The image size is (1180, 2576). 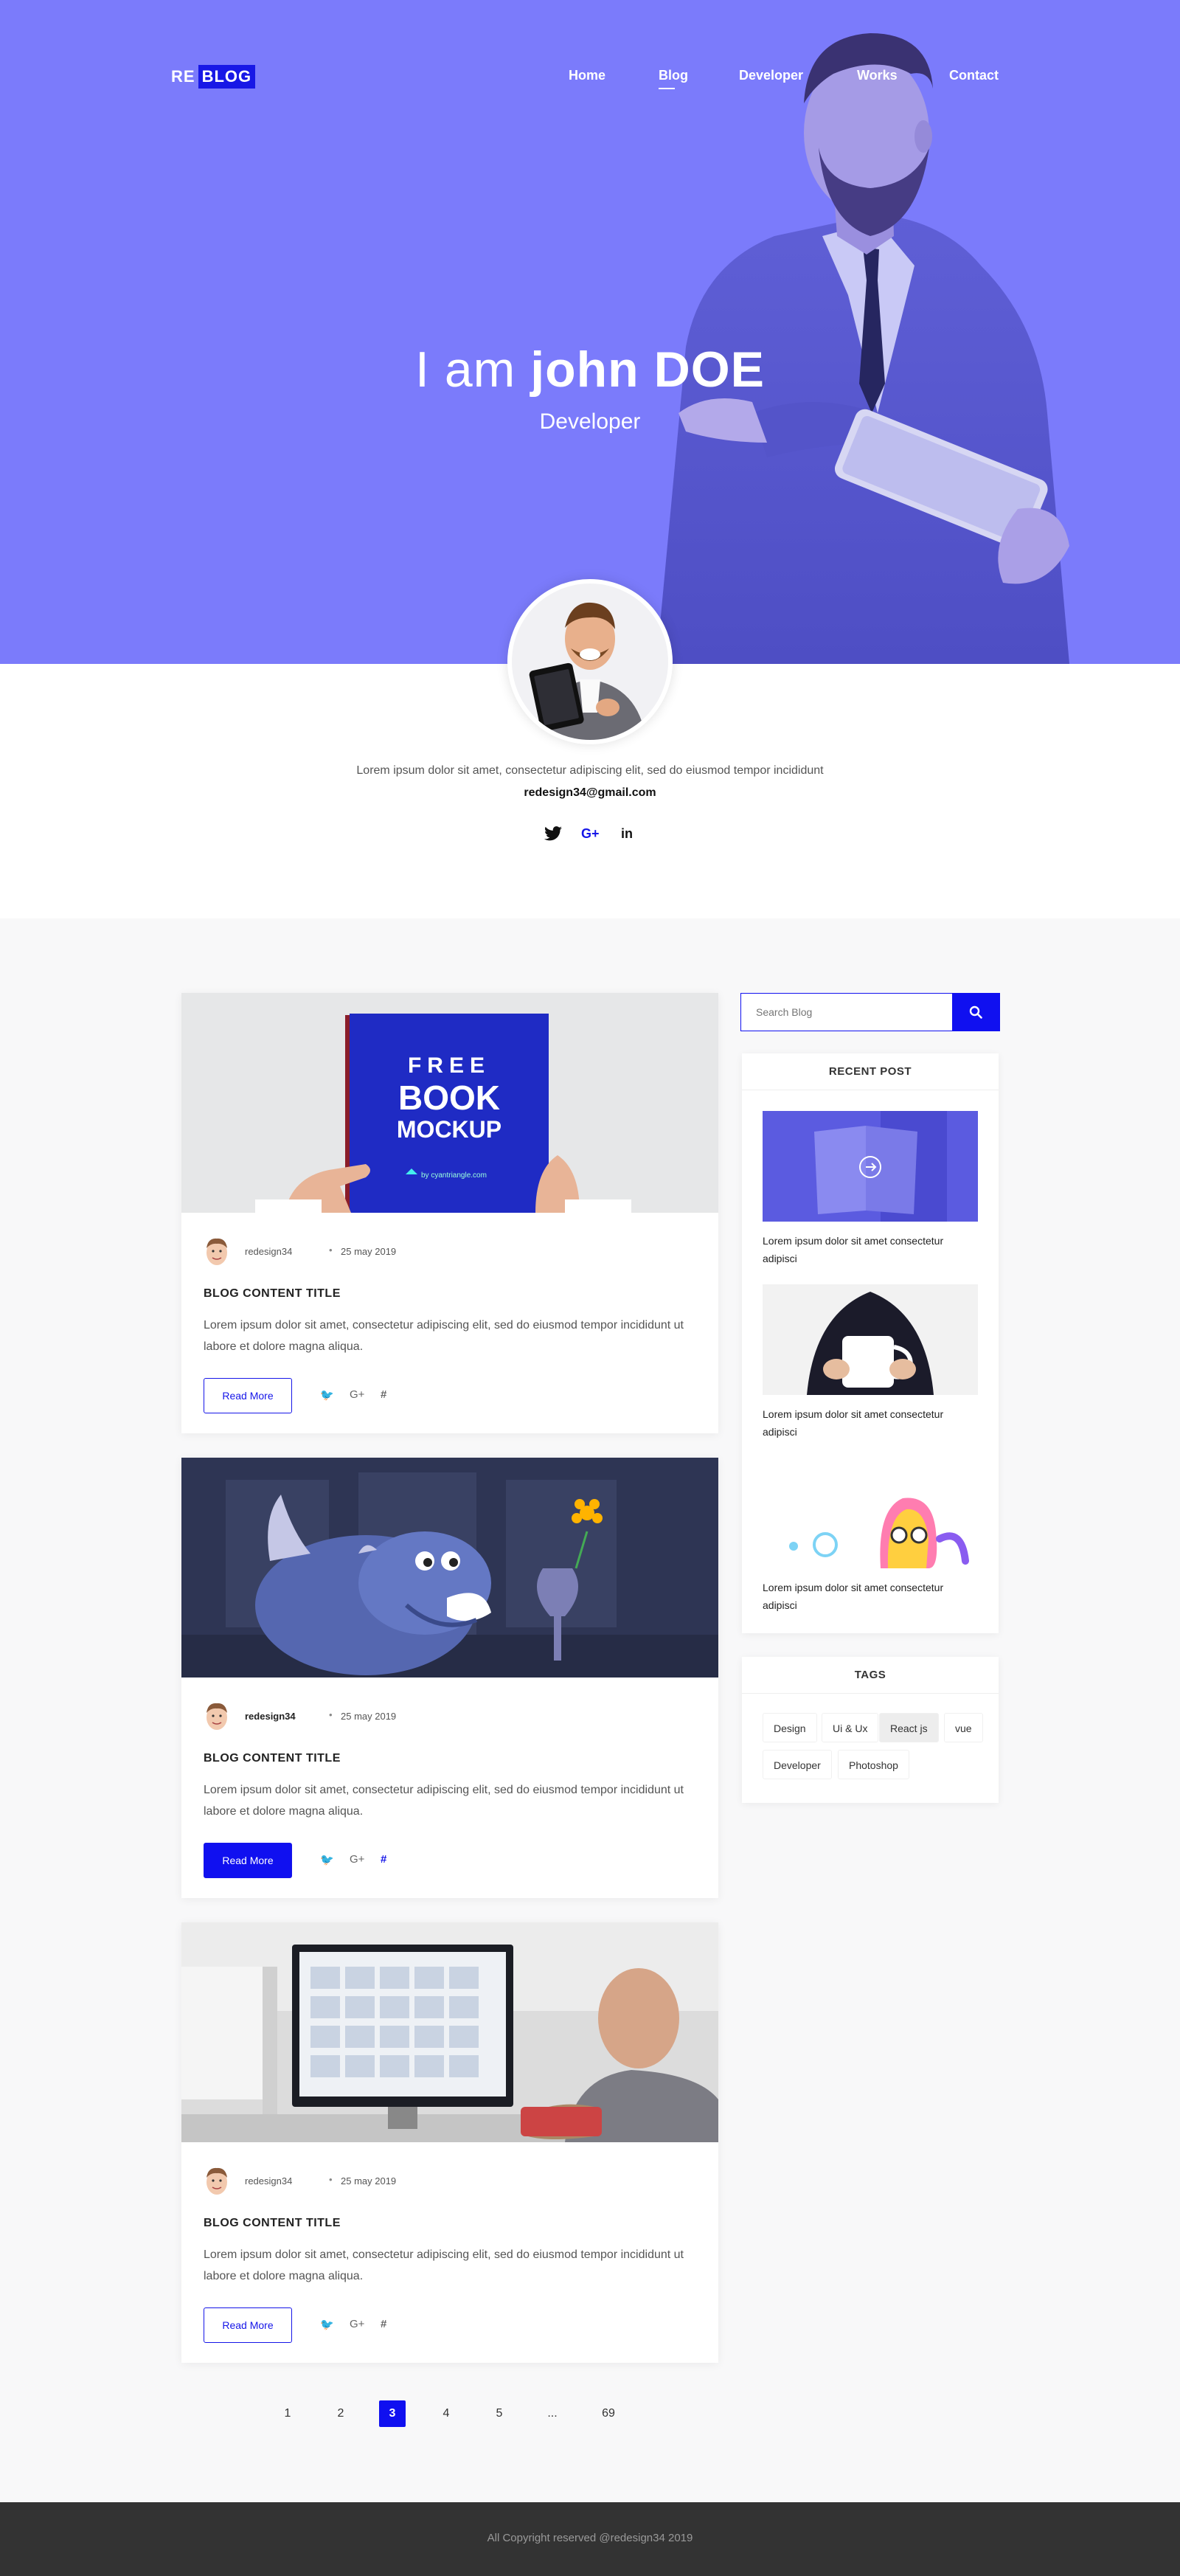 I want to click on main-nav: Home Blog Developer Works Contact, so click(x=590, y=79).